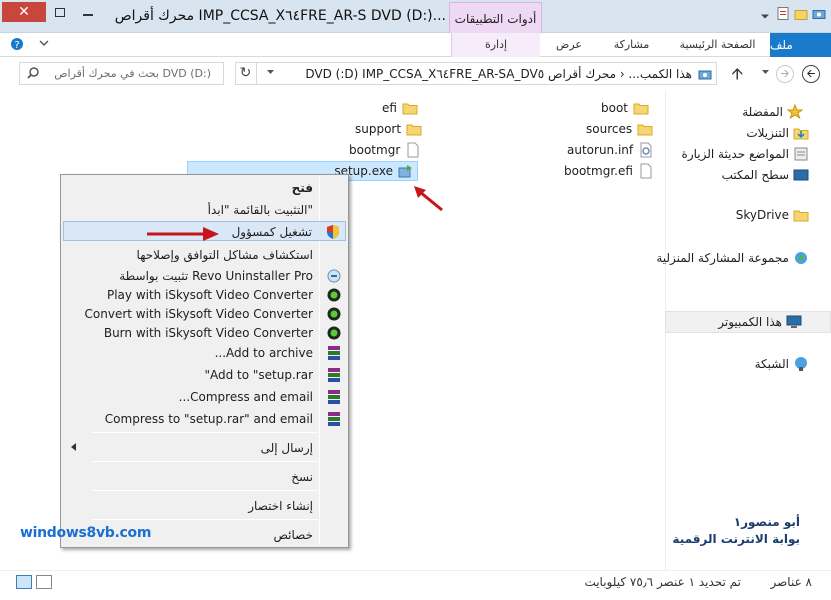 The width and height of the screenshot is (831, 600). What do you see at coordinates (44, 43) in the screenshot?
I see `expand-ribbon-icon` at bounding box center [44, 43].